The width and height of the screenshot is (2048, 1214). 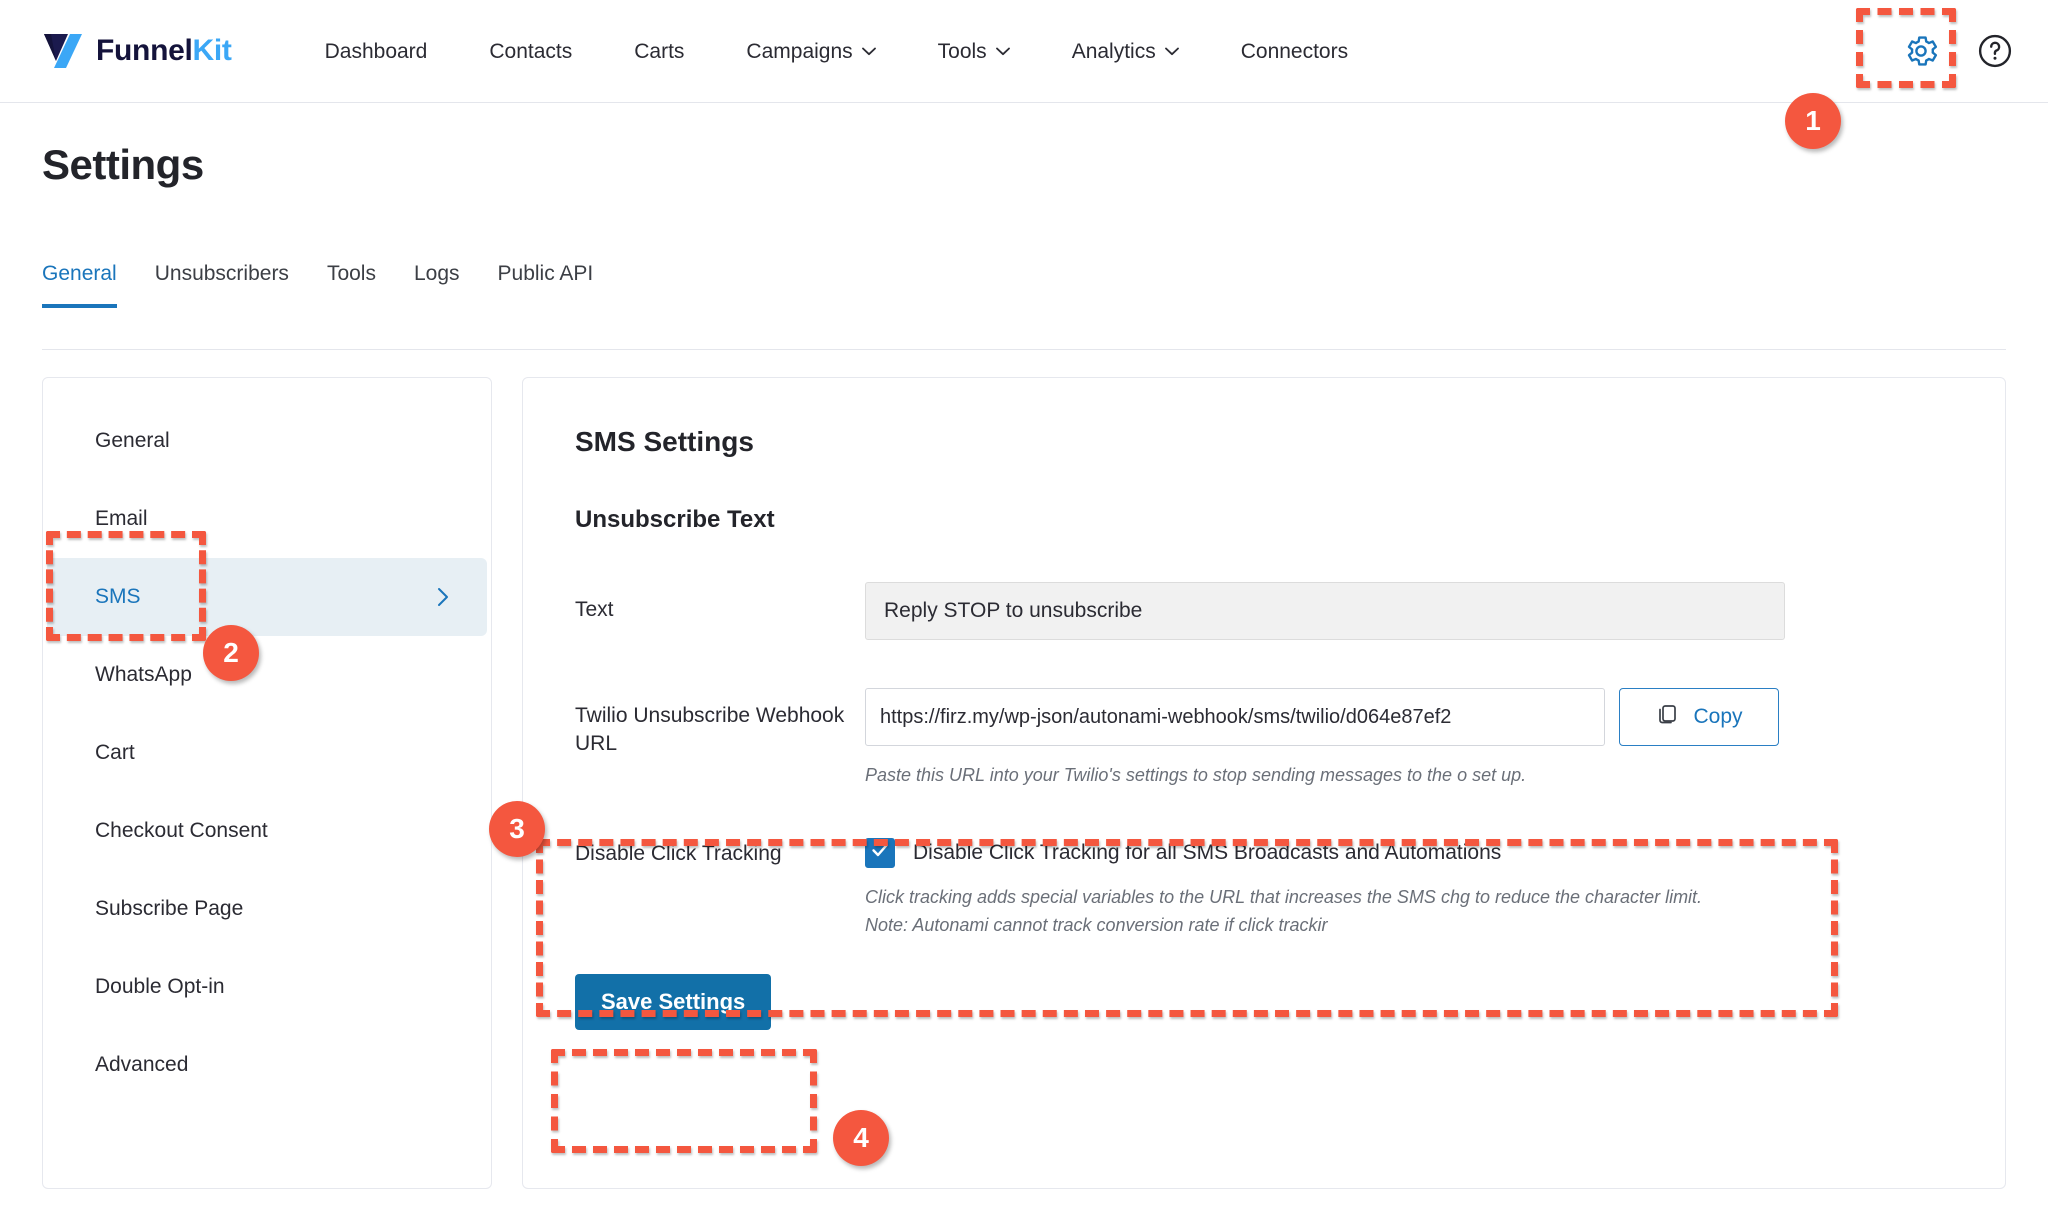 I want to click on tab-tools: Tools, so click(x=351, y=285).